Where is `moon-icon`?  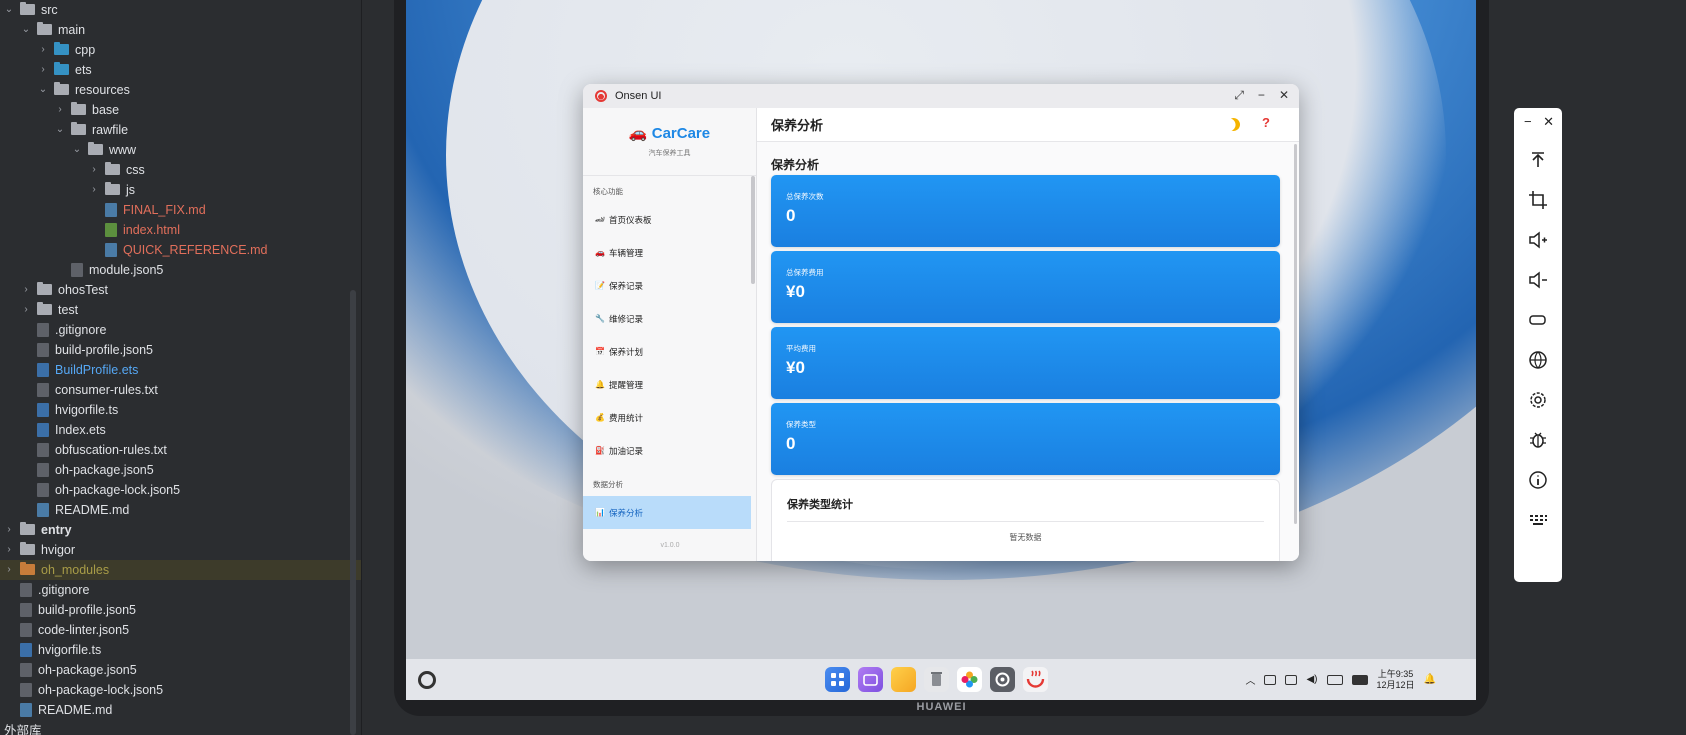
moon-icon is located at coordinates (1234, 125).